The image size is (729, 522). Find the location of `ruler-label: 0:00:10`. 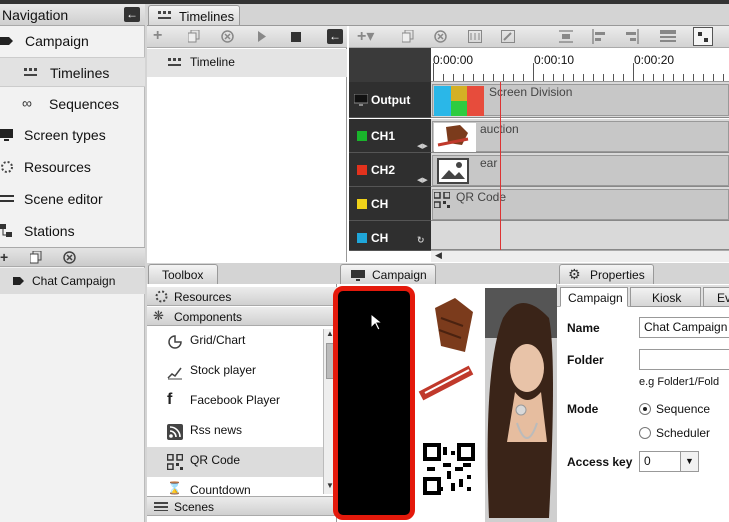

ruler-label: 0:00:10 is located at coordinates (554, 60).